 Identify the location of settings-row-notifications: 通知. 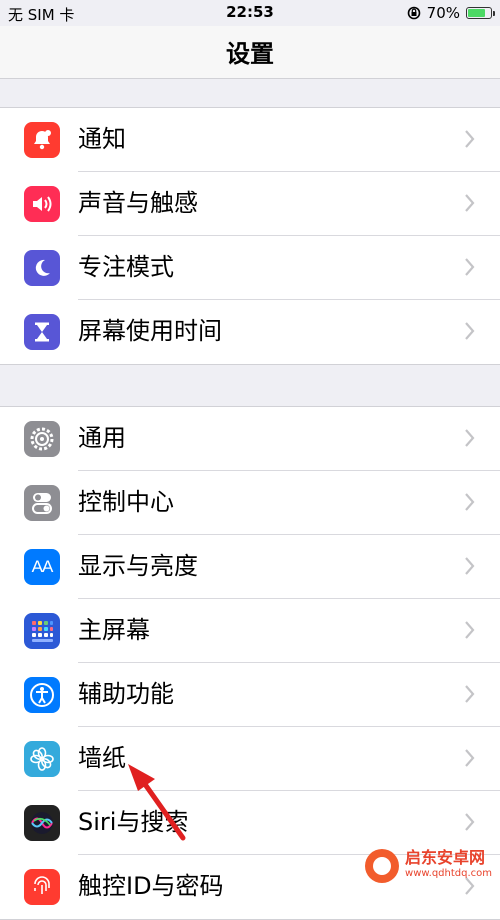
(250, 140).